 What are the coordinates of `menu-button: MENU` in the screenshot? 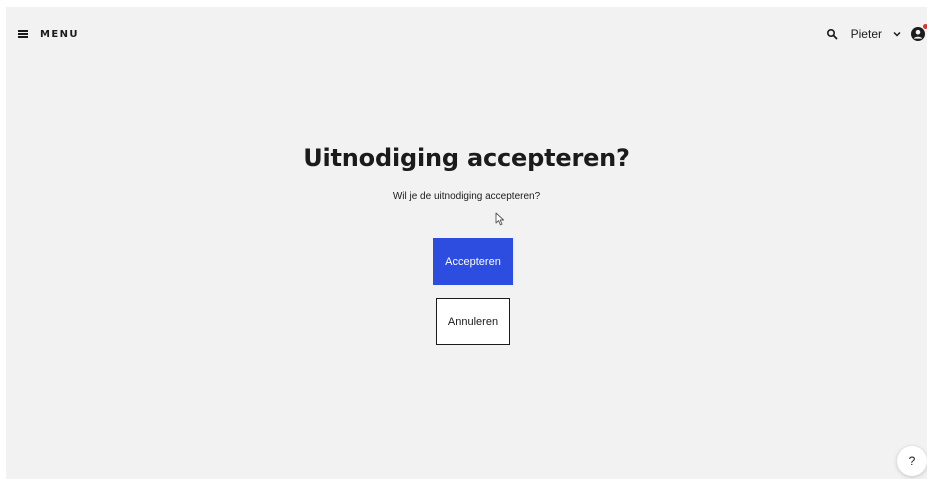 It's located at (48, 34).